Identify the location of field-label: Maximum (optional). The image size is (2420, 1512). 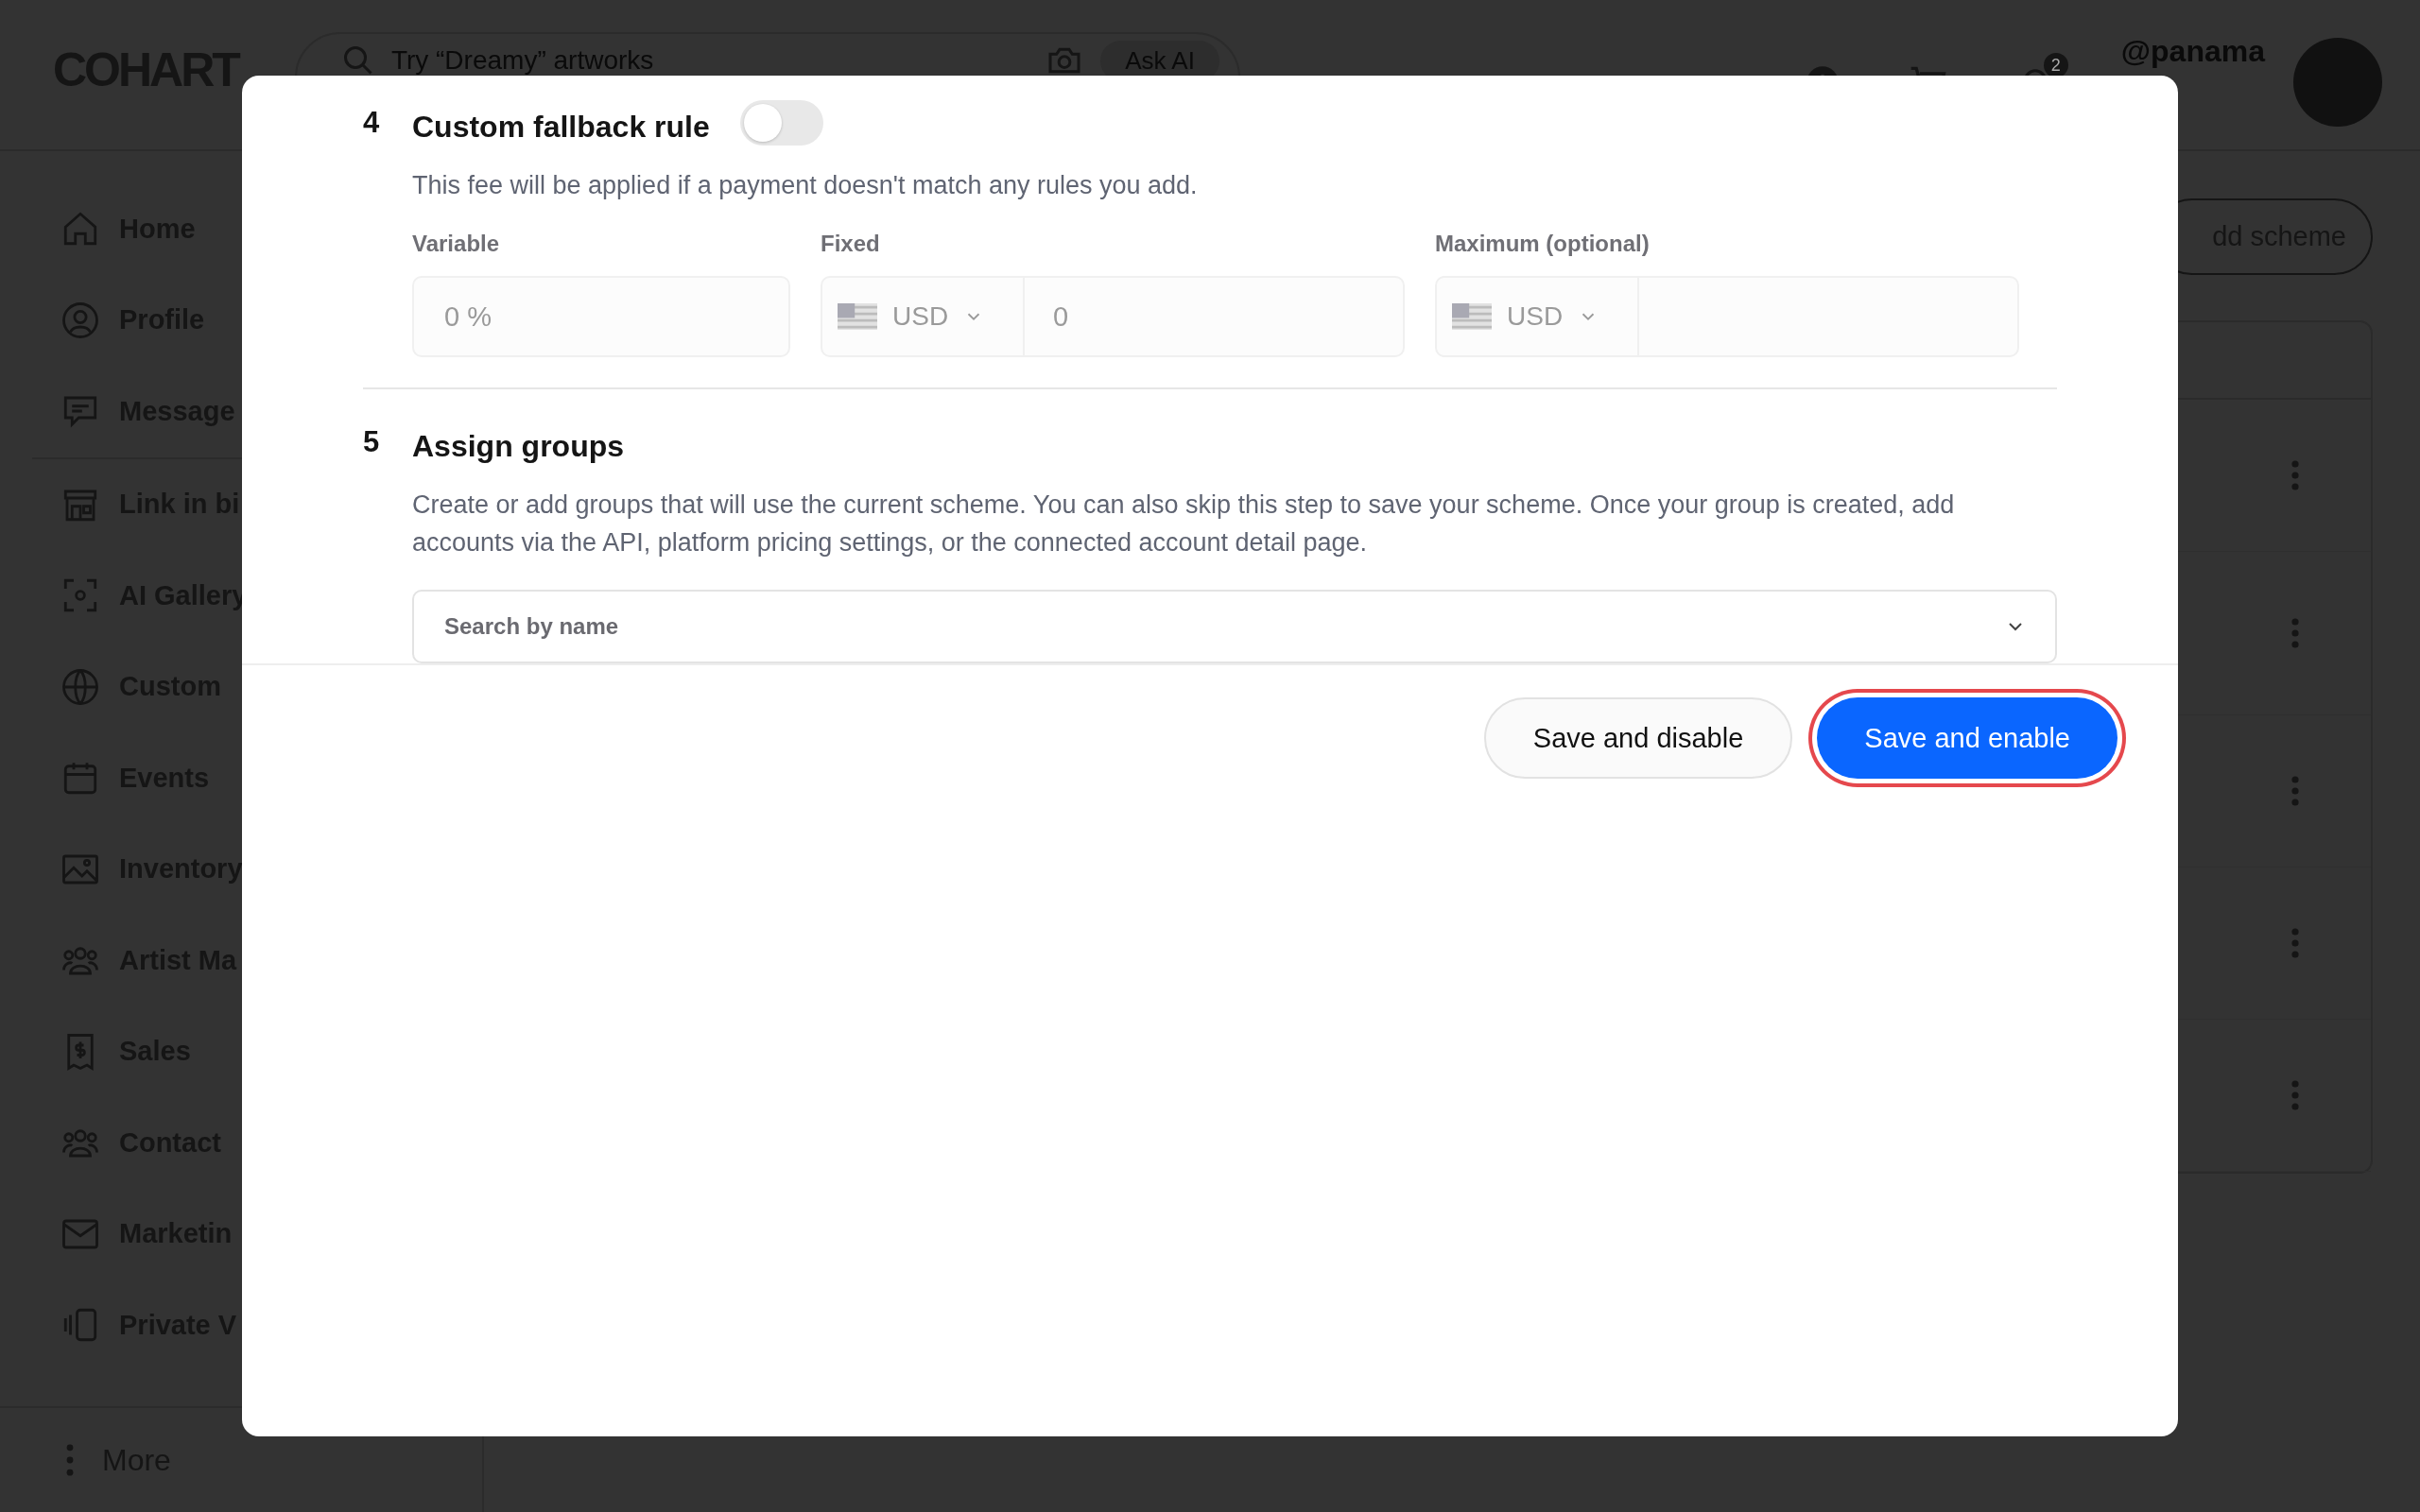
(1543, 244).